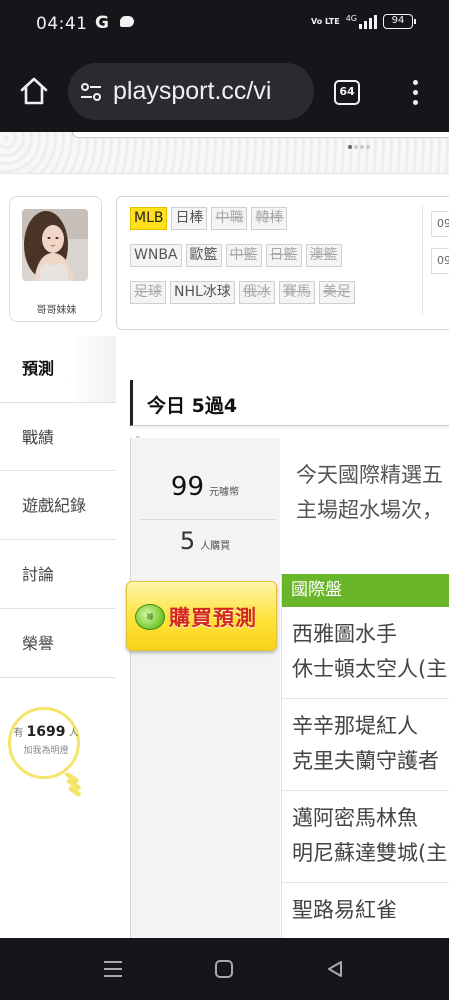 The height and width of the screenshot is (1000, 449). Describe the element at coordinates (370, 669) in the screenshot. I see `home-team: 休士頓太空人(主` at that location.